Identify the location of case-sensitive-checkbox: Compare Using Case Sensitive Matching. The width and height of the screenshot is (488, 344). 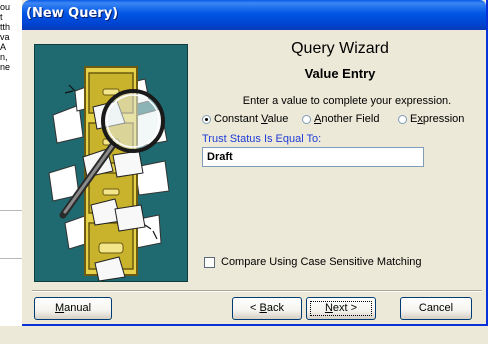
(313, 262).